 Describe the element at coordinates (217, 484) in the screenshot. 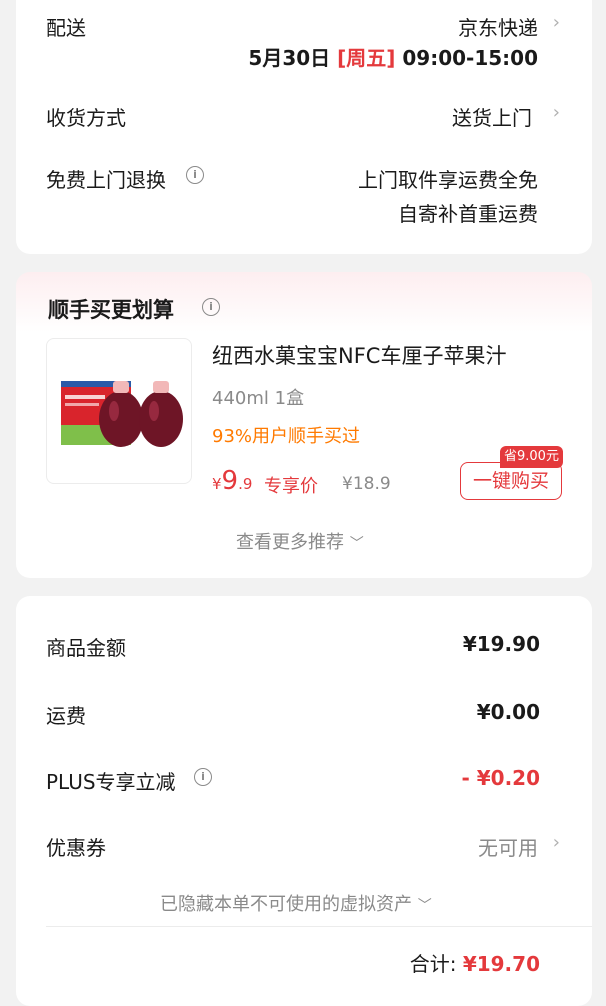

I see `price-currency: ¥` at that location.